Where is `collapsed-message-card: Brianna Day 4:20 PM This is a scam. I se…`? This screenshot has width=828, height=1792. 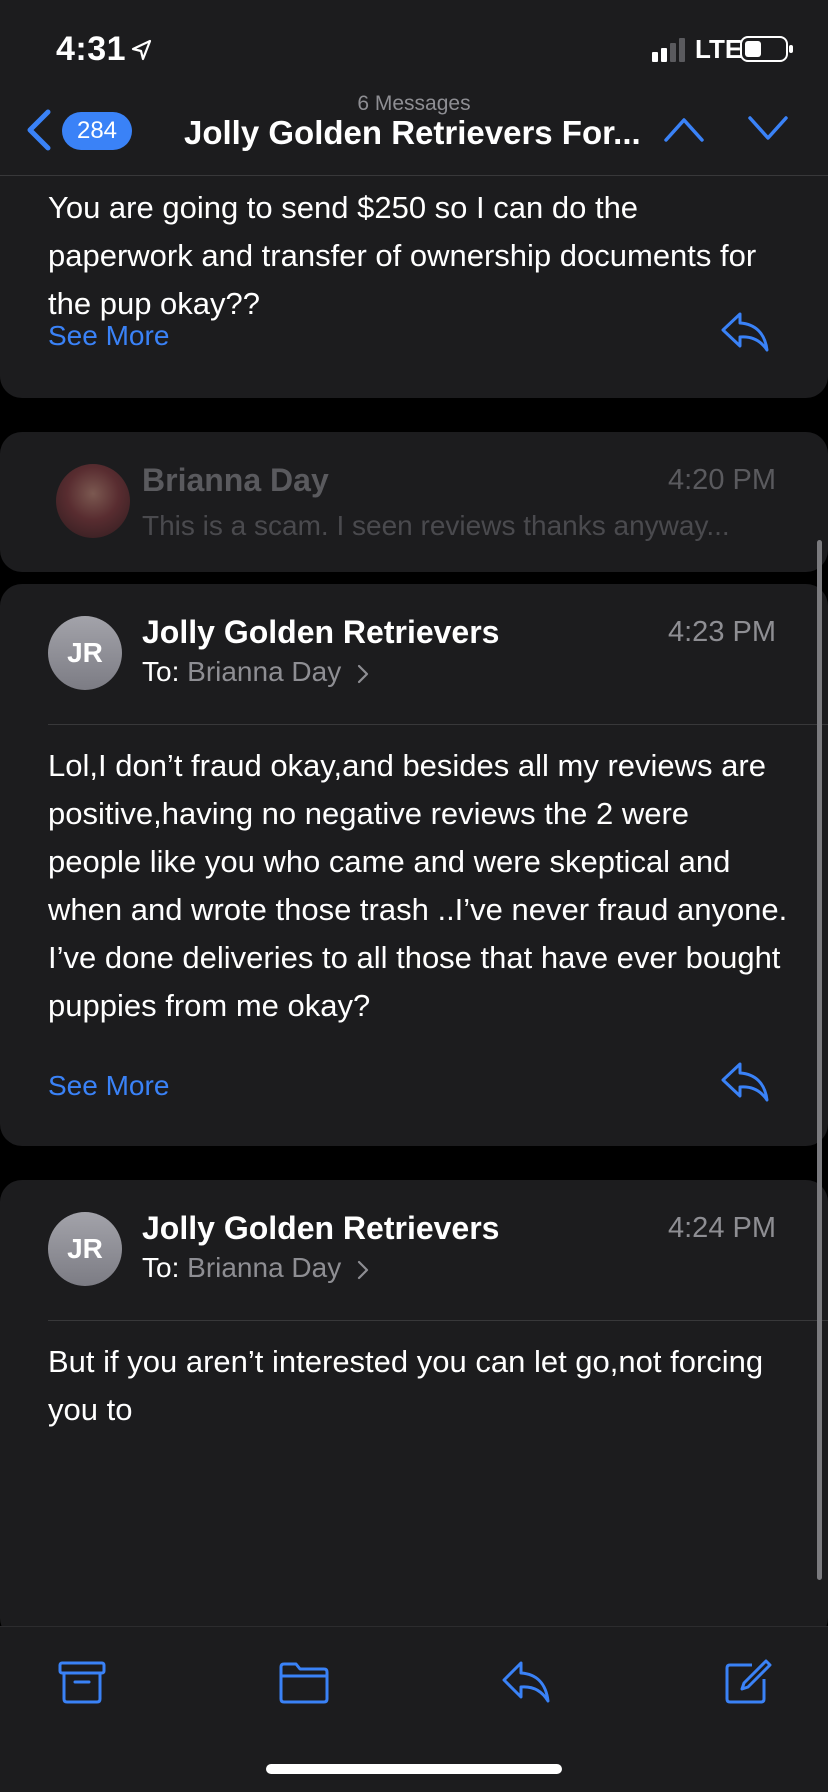 collapsed-message-card: Brianna Day 4:20 PM This is a scam. I se… is located at coordinates (414, 502).